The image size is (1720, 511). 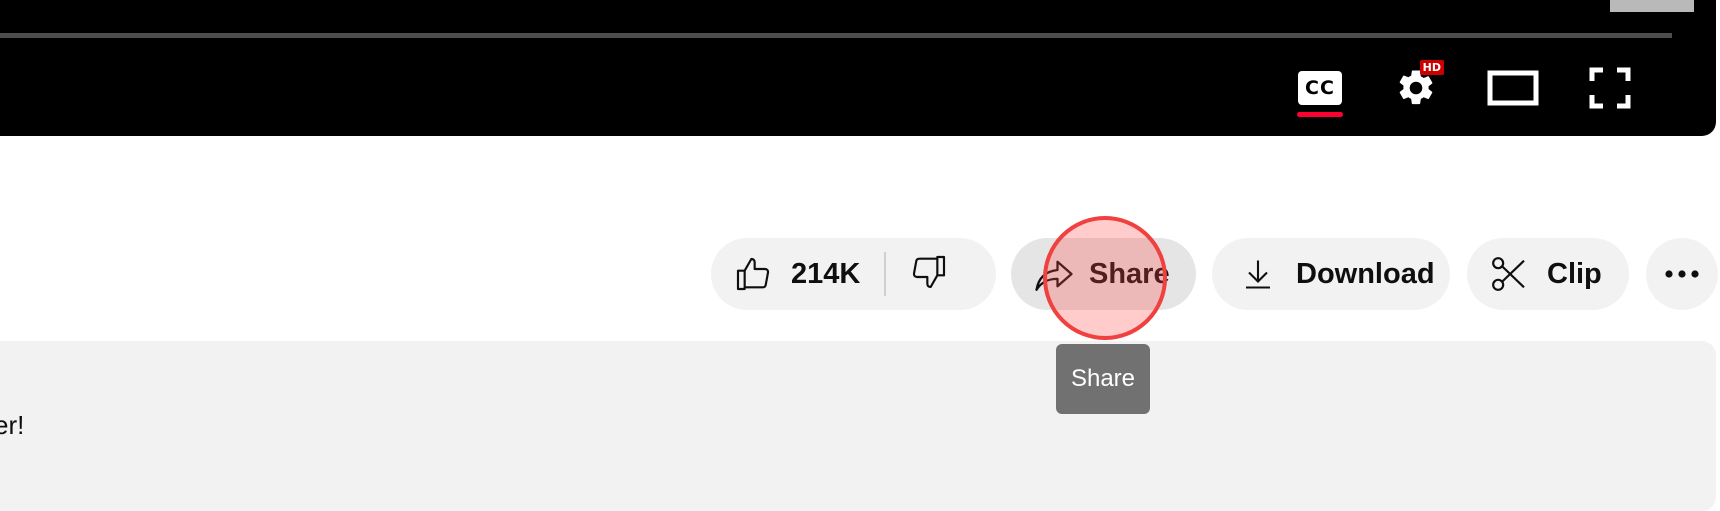 I want to click on settings-button: HD, so click(x=1416, y=88).